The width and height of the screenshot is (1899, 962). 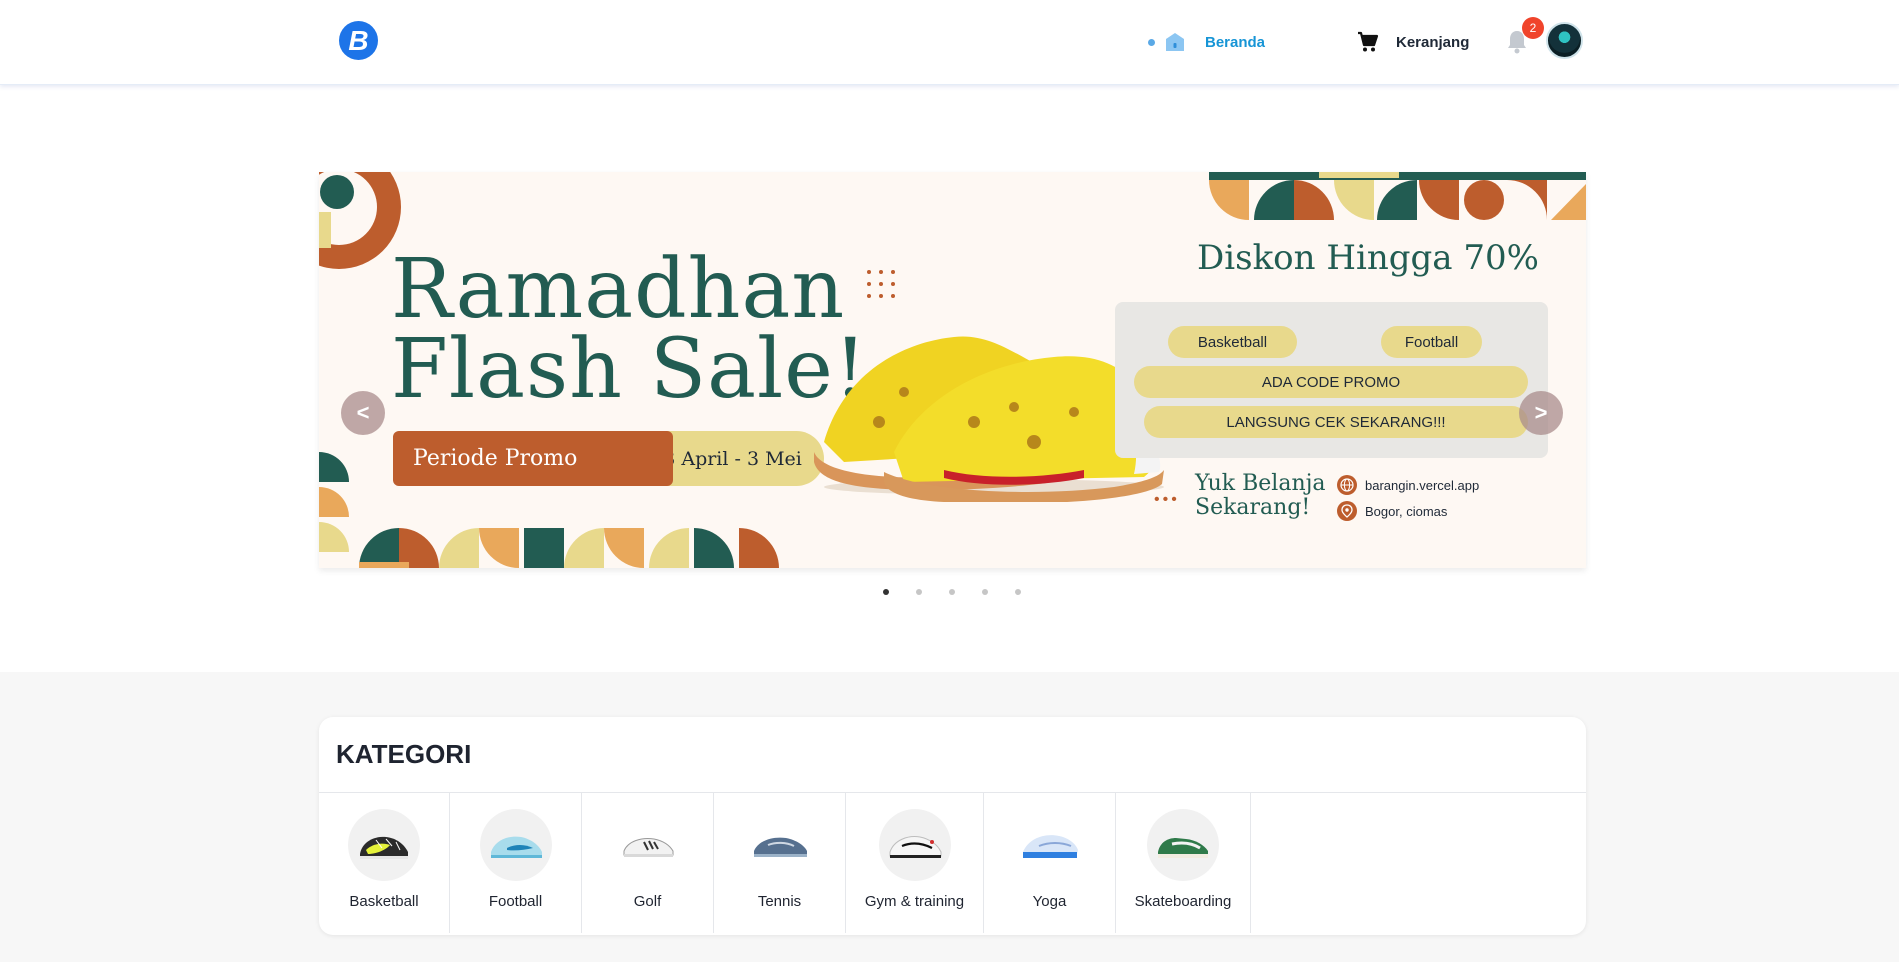 What do you see at coordinates (404, 754) in the screenshot?
I see `category-title: KATEGORI` at bounding box center [404, 754].